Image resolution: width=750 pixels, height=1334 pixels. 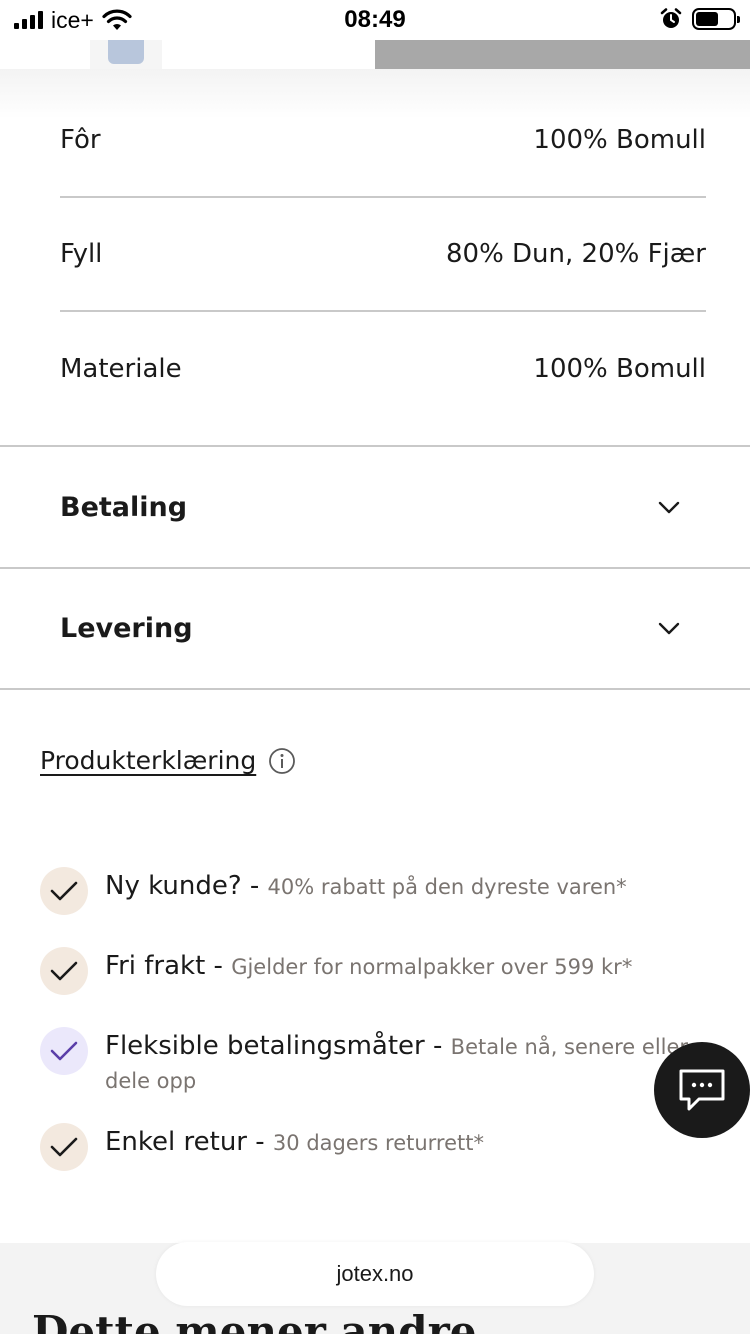 I want to click on status-right, so click(x=700, y=19).